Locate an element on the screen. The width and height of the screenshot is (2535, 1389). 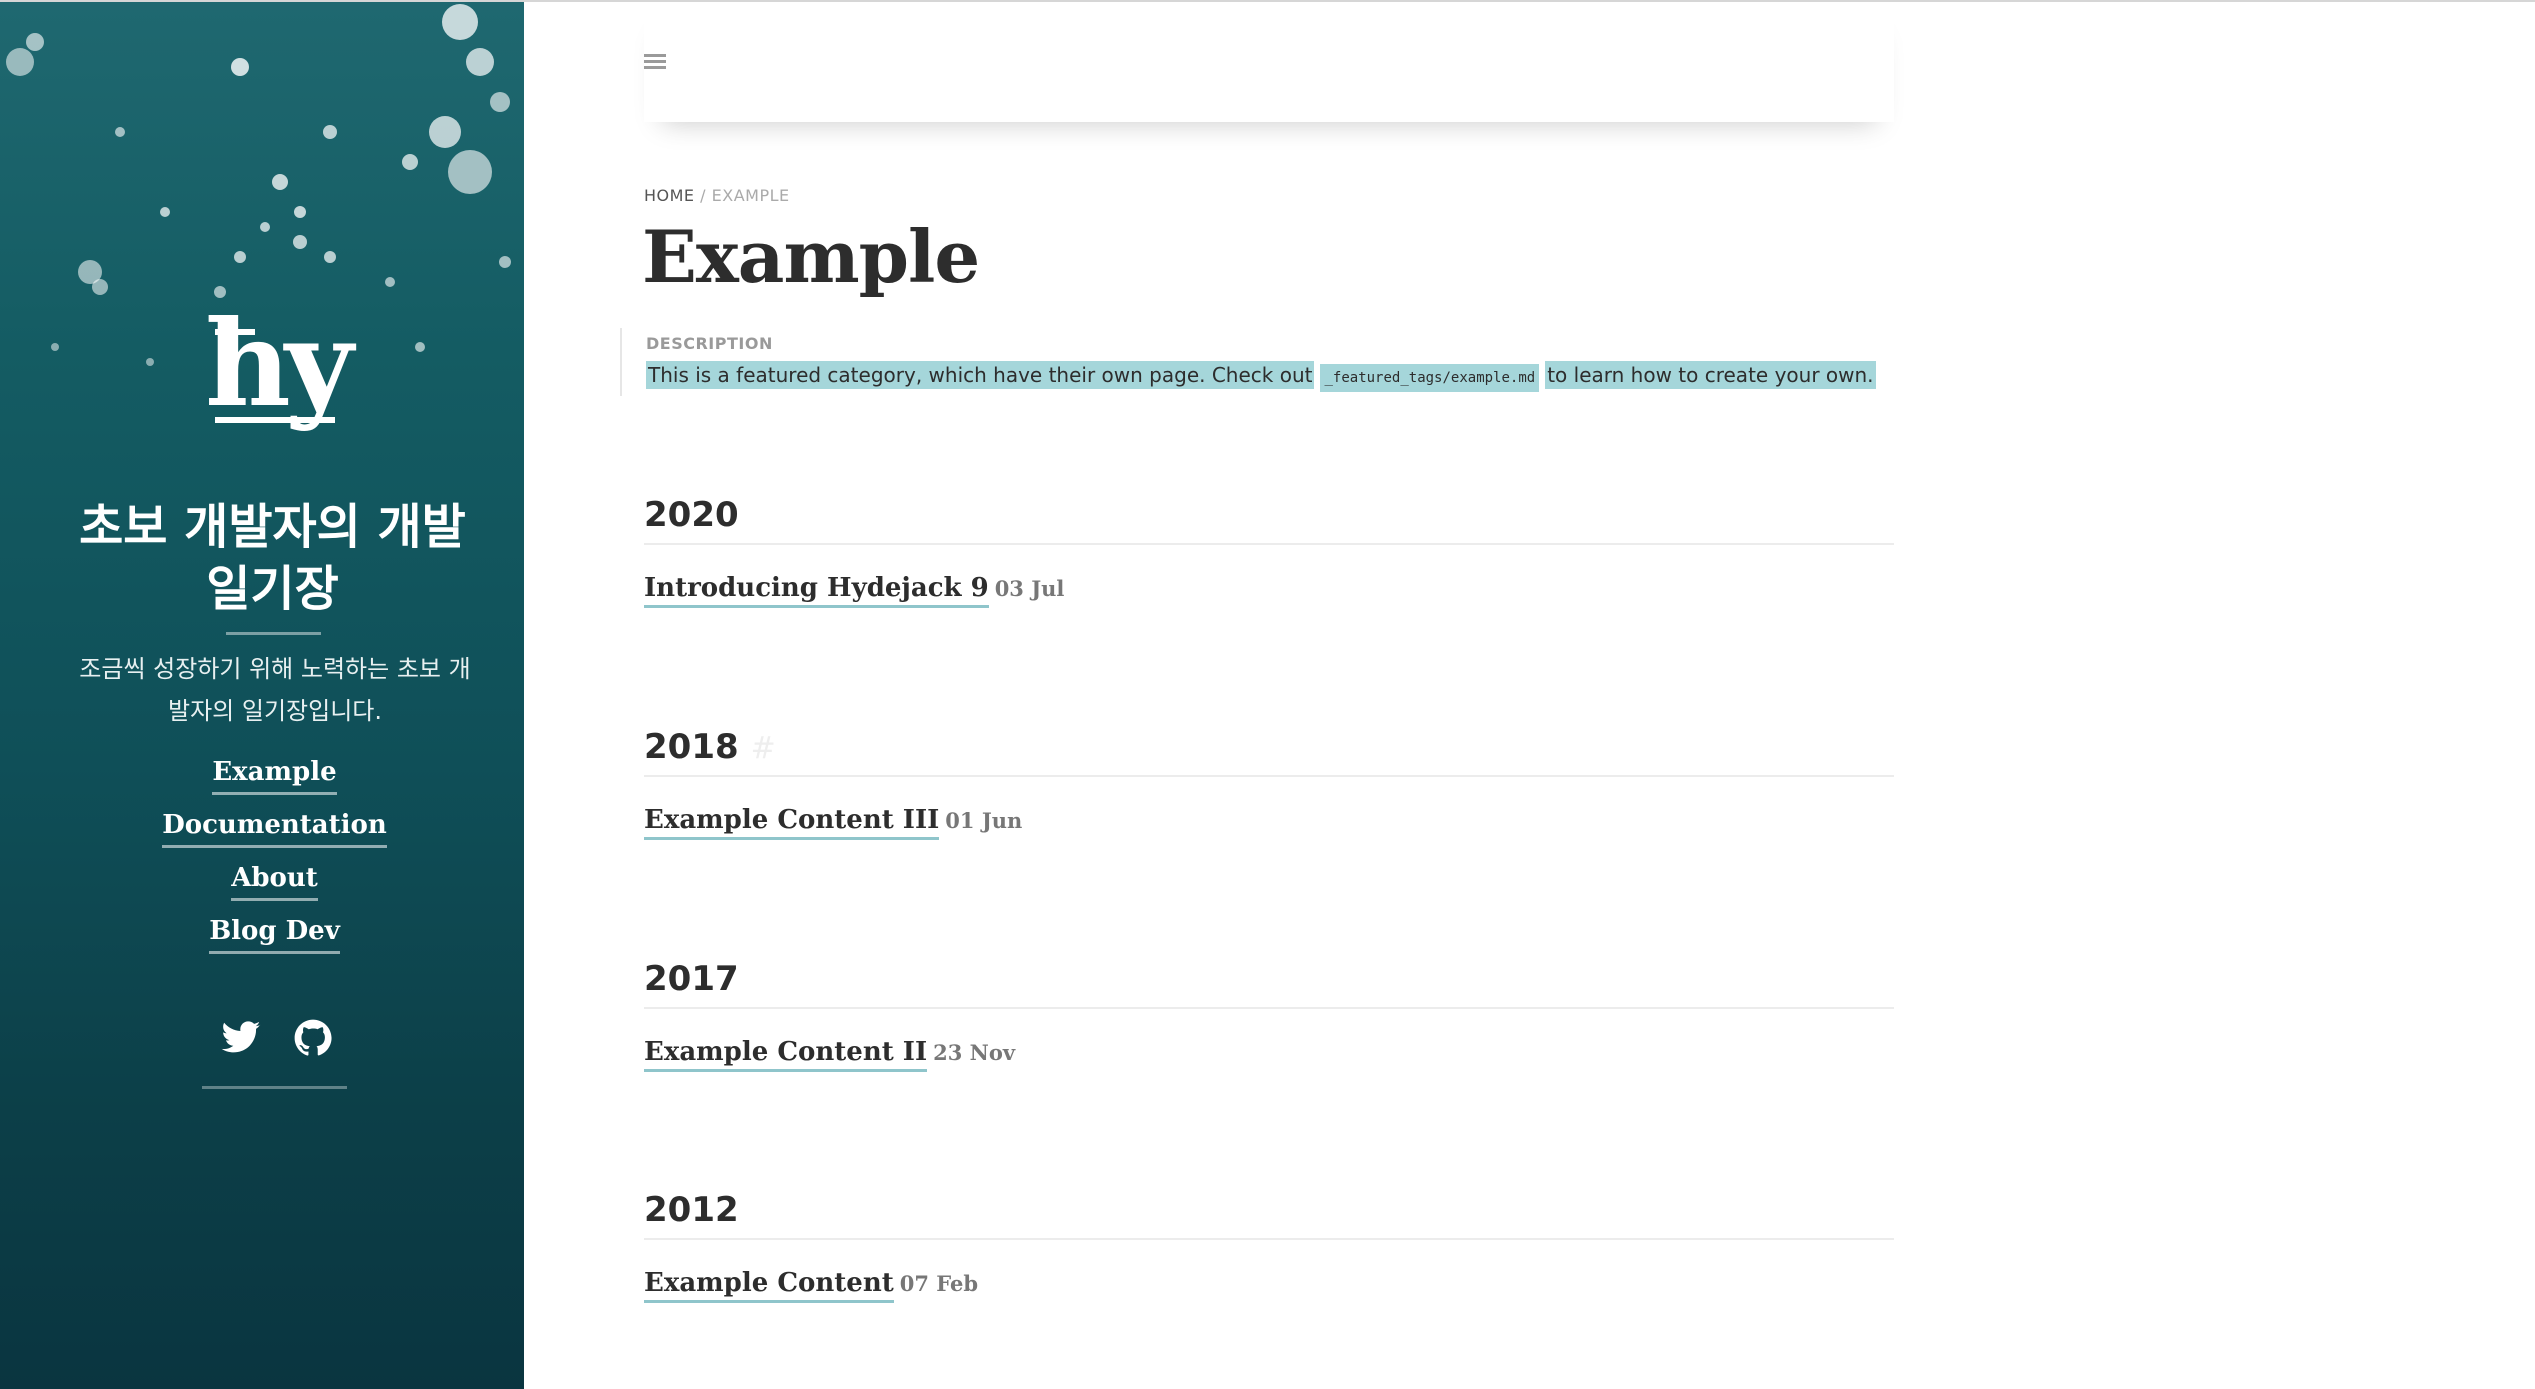
breadcrumb: HOME / EXAMPLE is located at coordinates (717, 195).